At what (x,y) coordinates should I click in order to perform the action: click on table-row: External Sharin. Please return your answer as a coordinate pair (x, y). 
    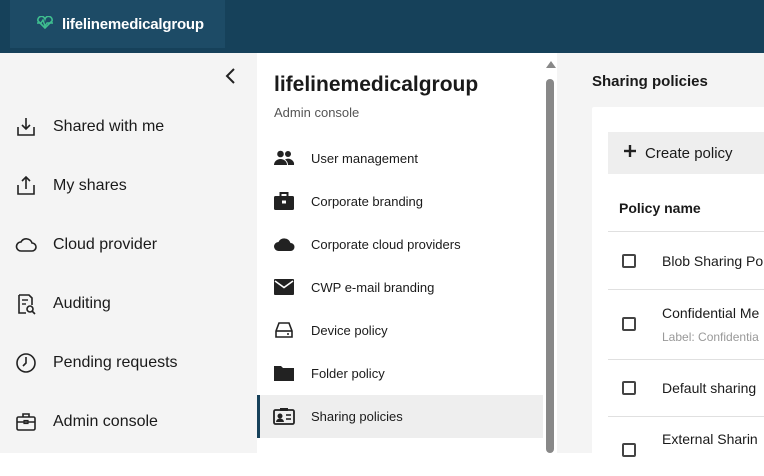
    Looking at the image, I should click on (686, 446).